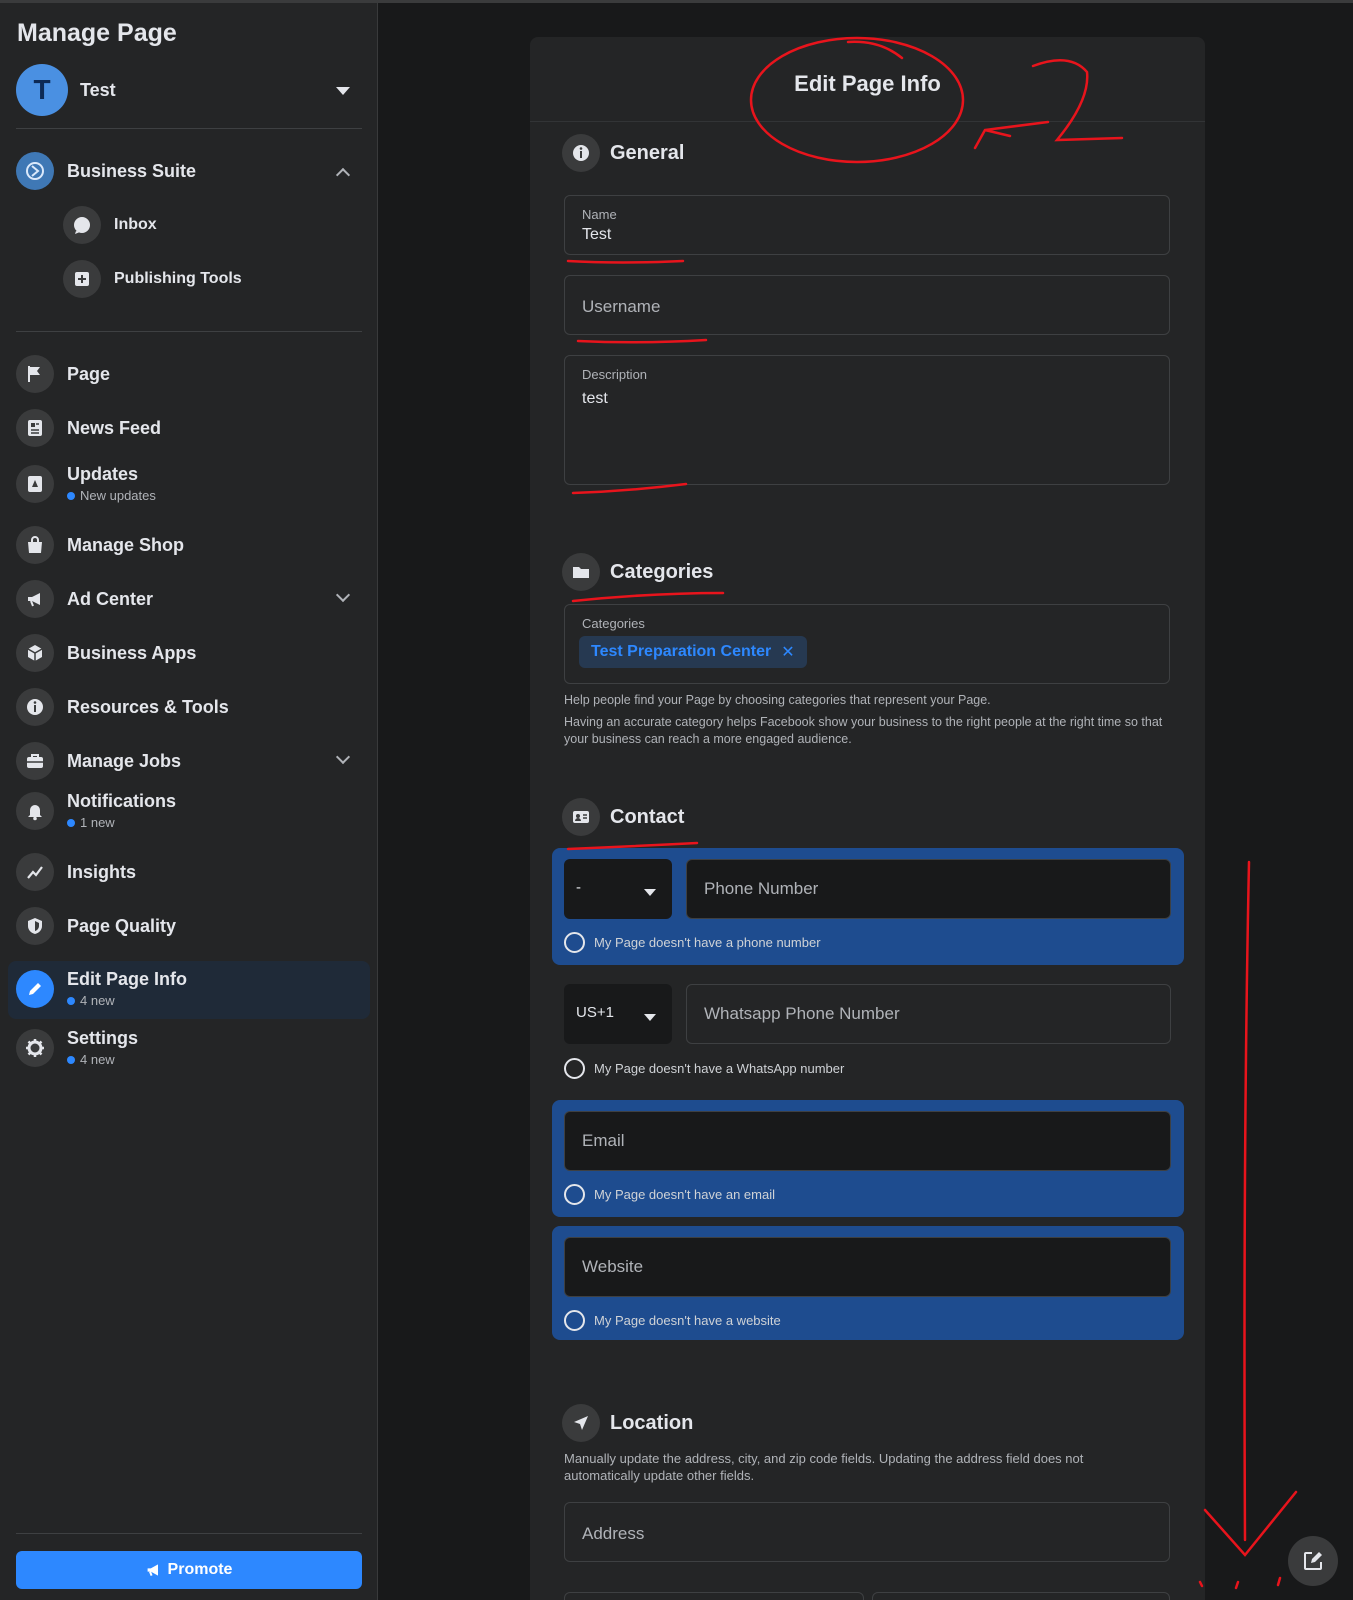  I want to click on info-icon, so click(581, 153).